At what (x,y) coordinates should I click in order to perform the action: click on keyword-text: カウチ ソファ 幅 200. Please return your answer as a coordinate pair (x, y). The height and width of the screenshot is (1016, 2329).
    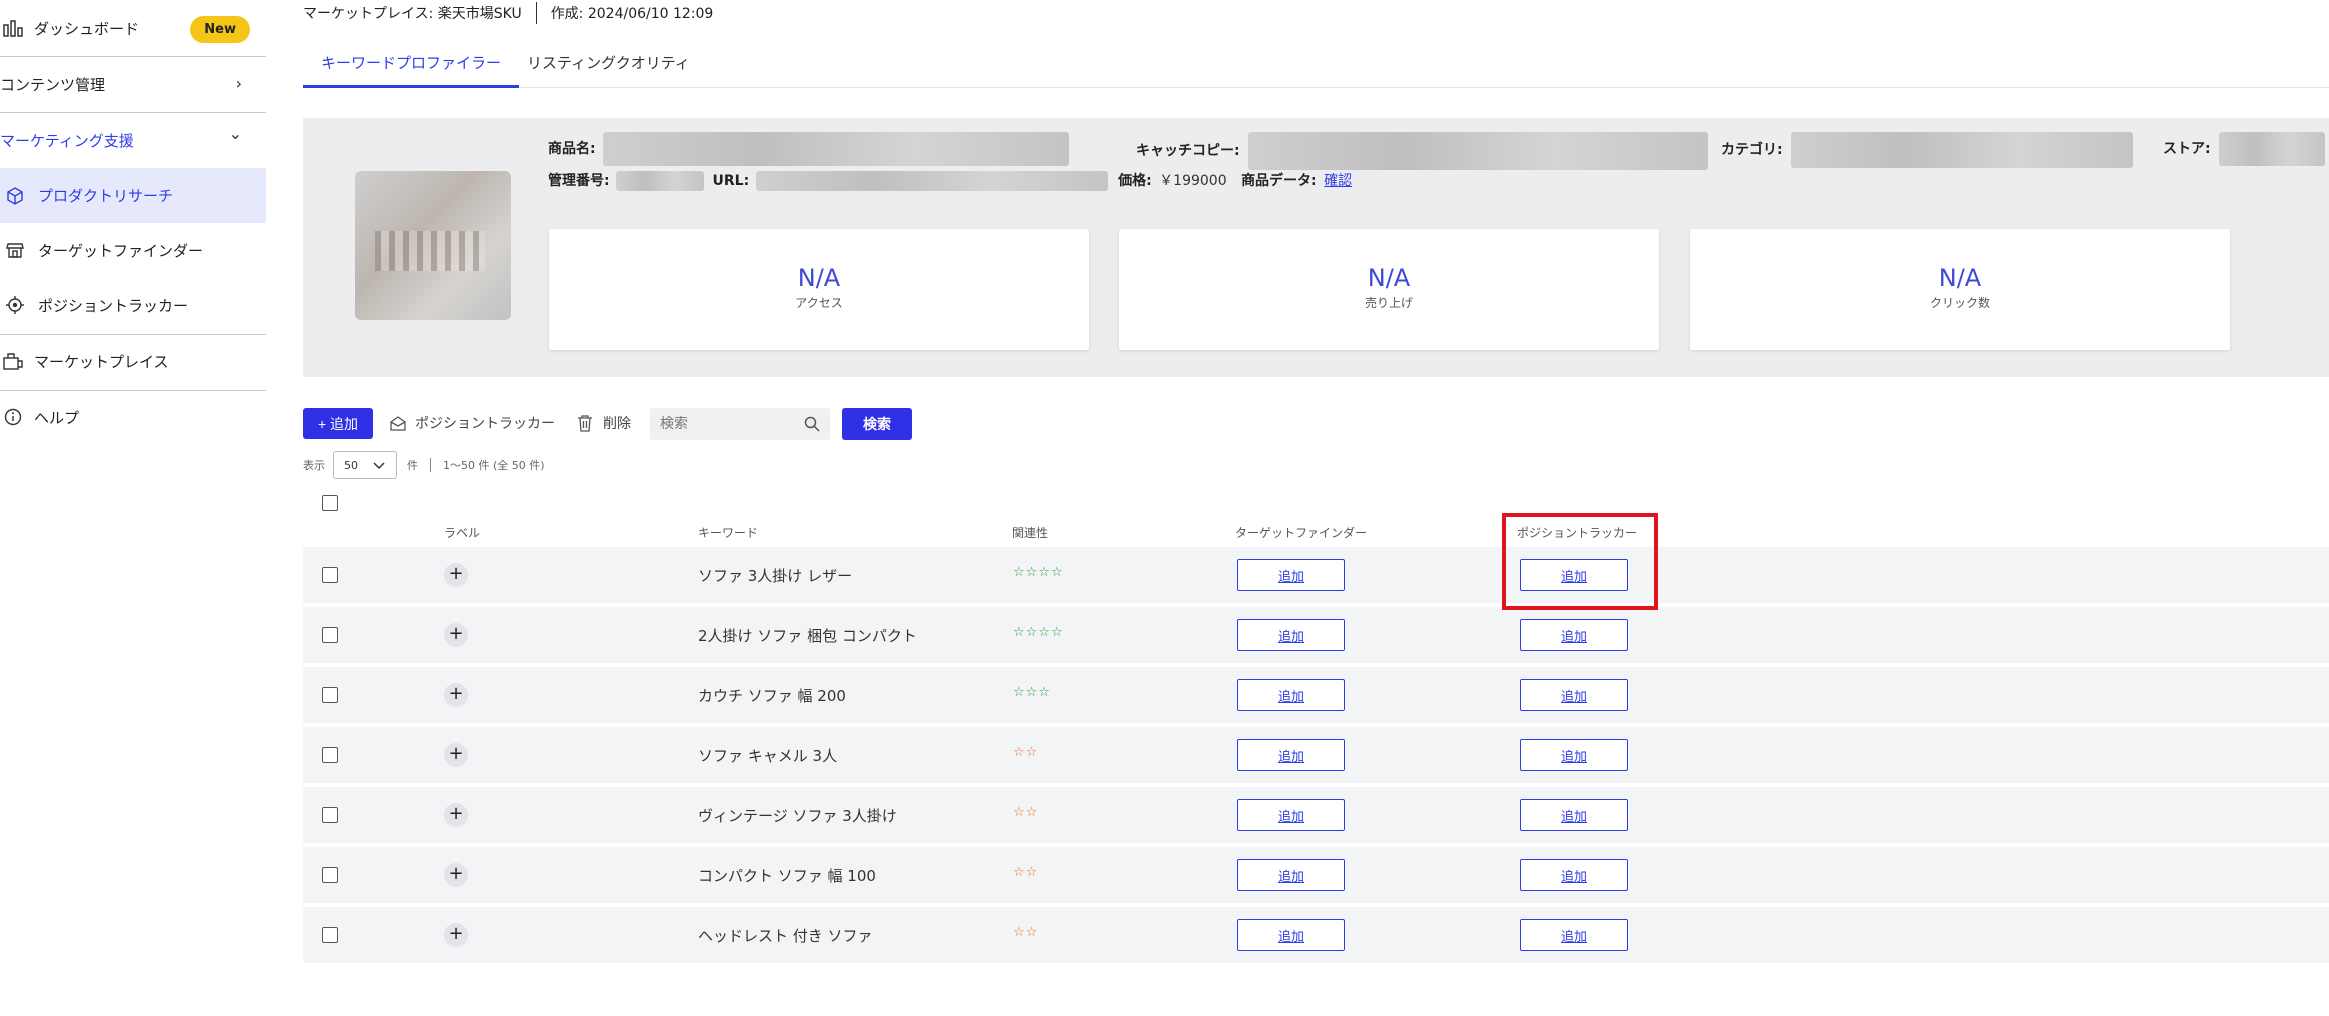
    Looking at the image, I should click on (772, 696).